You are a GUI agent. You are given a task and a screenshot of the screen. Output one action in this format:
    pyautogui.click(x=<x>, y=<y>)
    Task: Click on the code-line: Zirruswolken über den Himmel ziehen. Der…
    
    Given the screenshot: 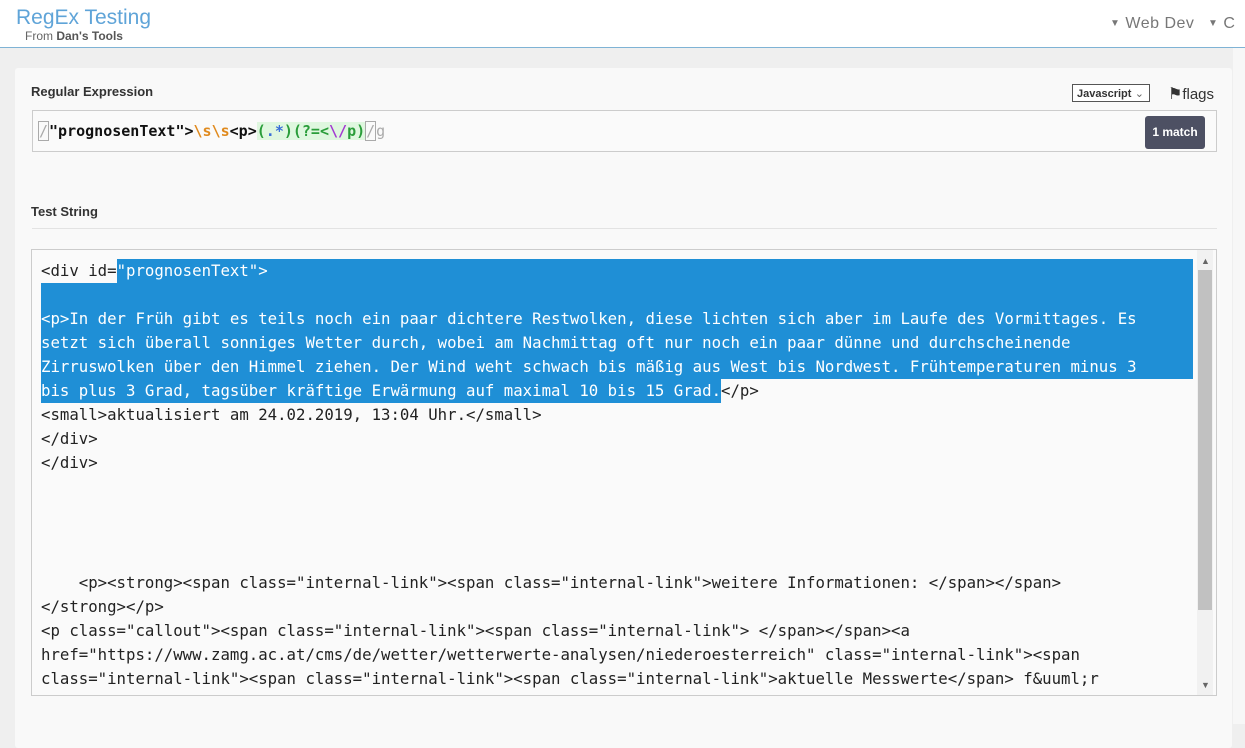 What is the action you would take?
    pyautogui.click(x=617, y=367)
    